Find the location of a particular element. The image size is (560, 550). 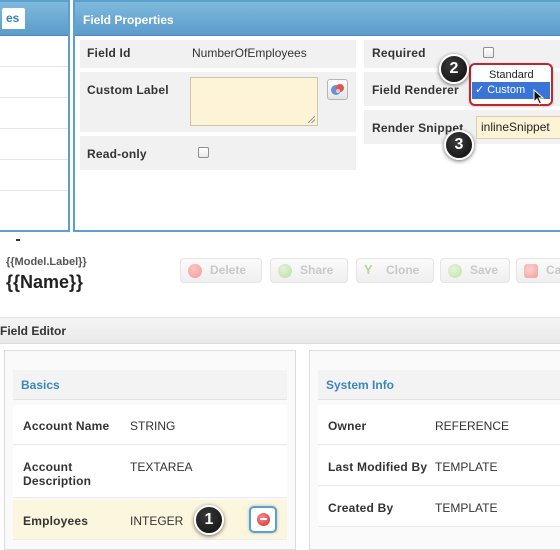

save-button: Save is located at coordinates (475, 270).